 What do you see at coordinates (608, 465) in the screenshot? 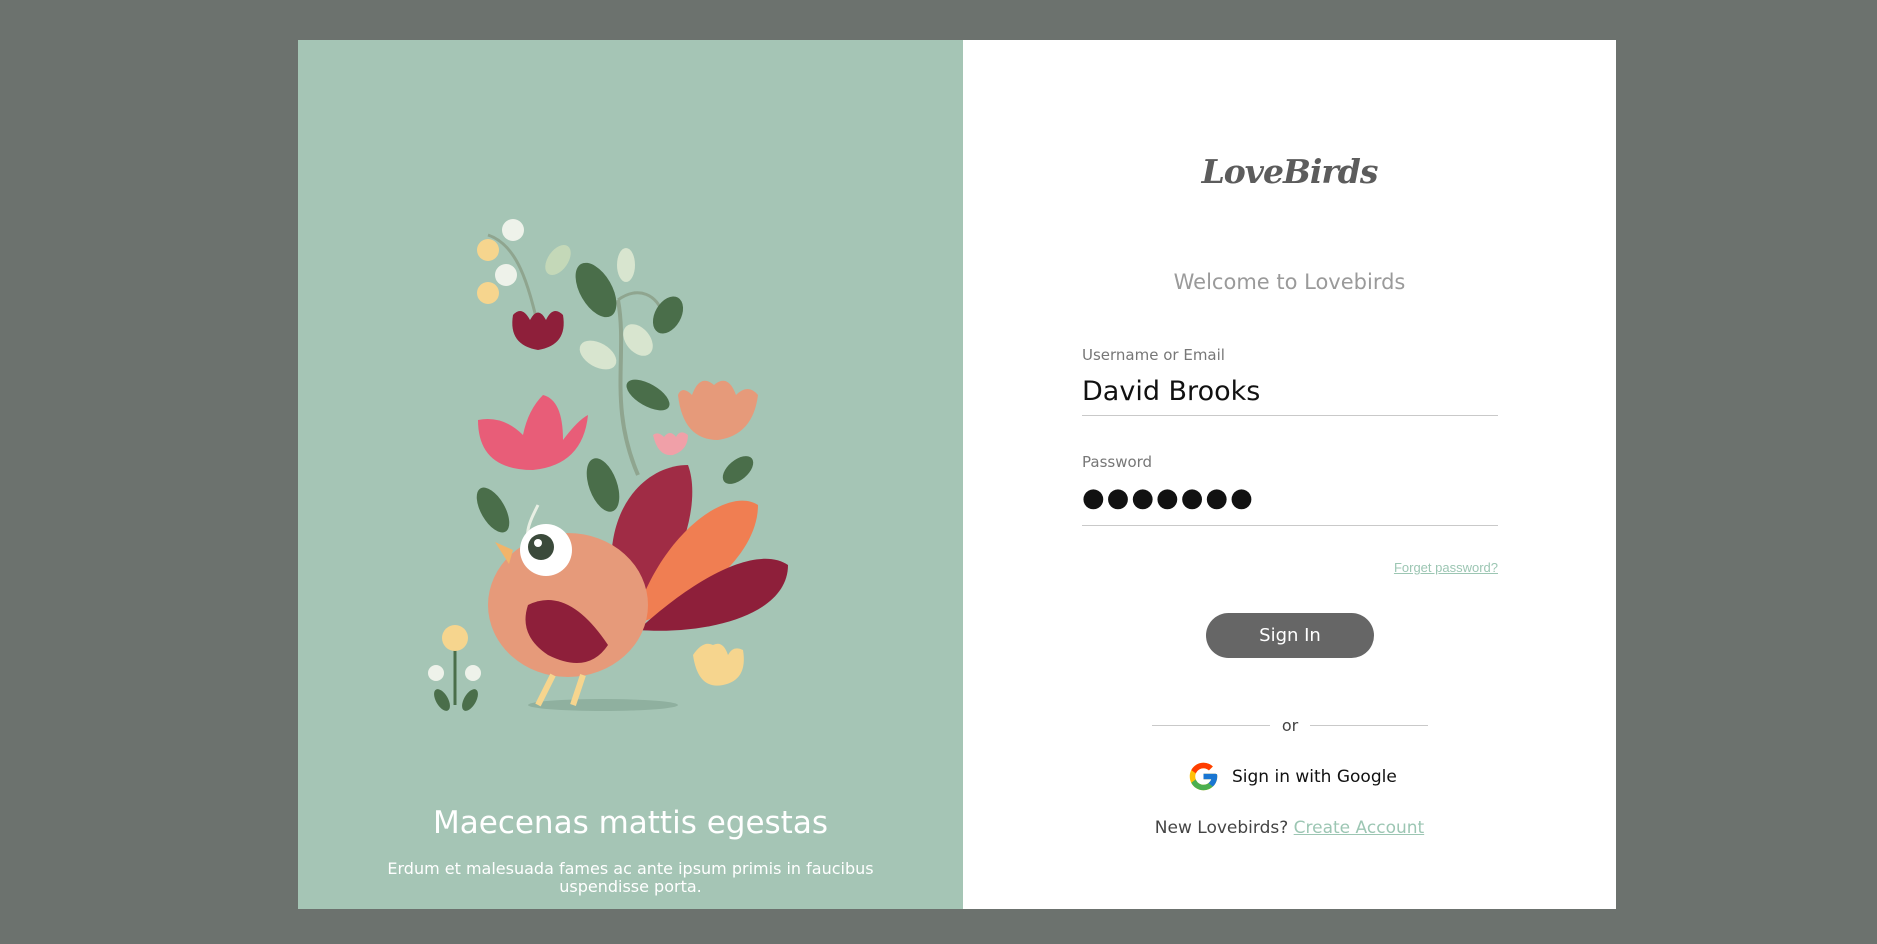
I see `bird-illustration` at bounding box center [608, 465].